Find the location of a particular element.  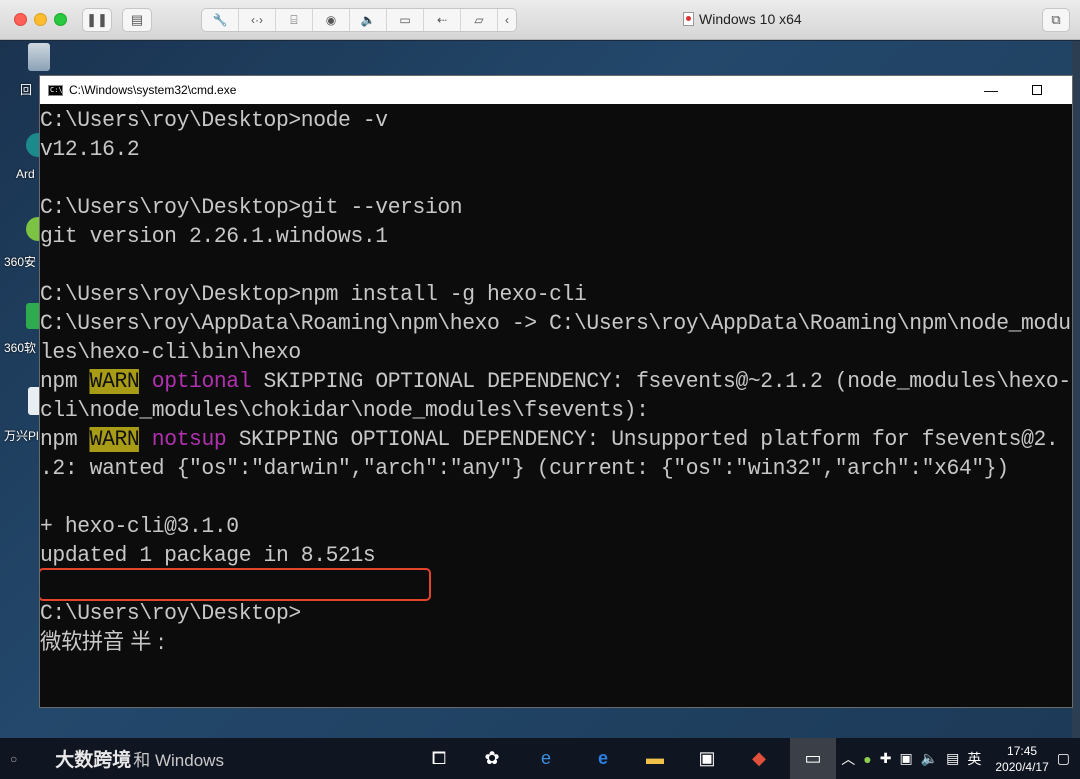

maximize-icon is located at coordinates (1037, 90).